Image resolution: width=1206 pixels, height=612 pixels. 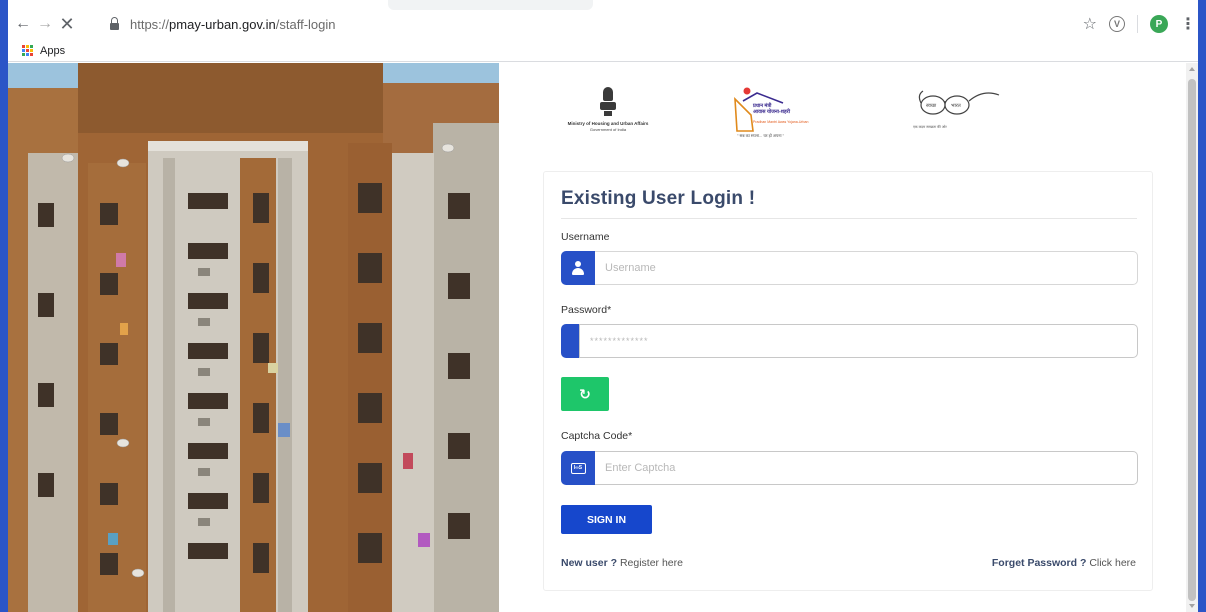 I want to click on captcha-icon: I∞S, so click(x=578, y=468).